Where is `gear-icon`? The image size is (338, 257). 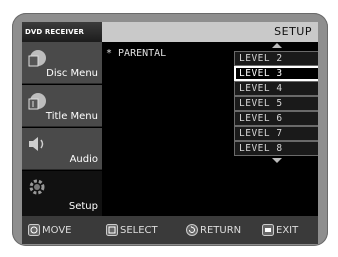
gear-icon is located at coordinates (37, 187).